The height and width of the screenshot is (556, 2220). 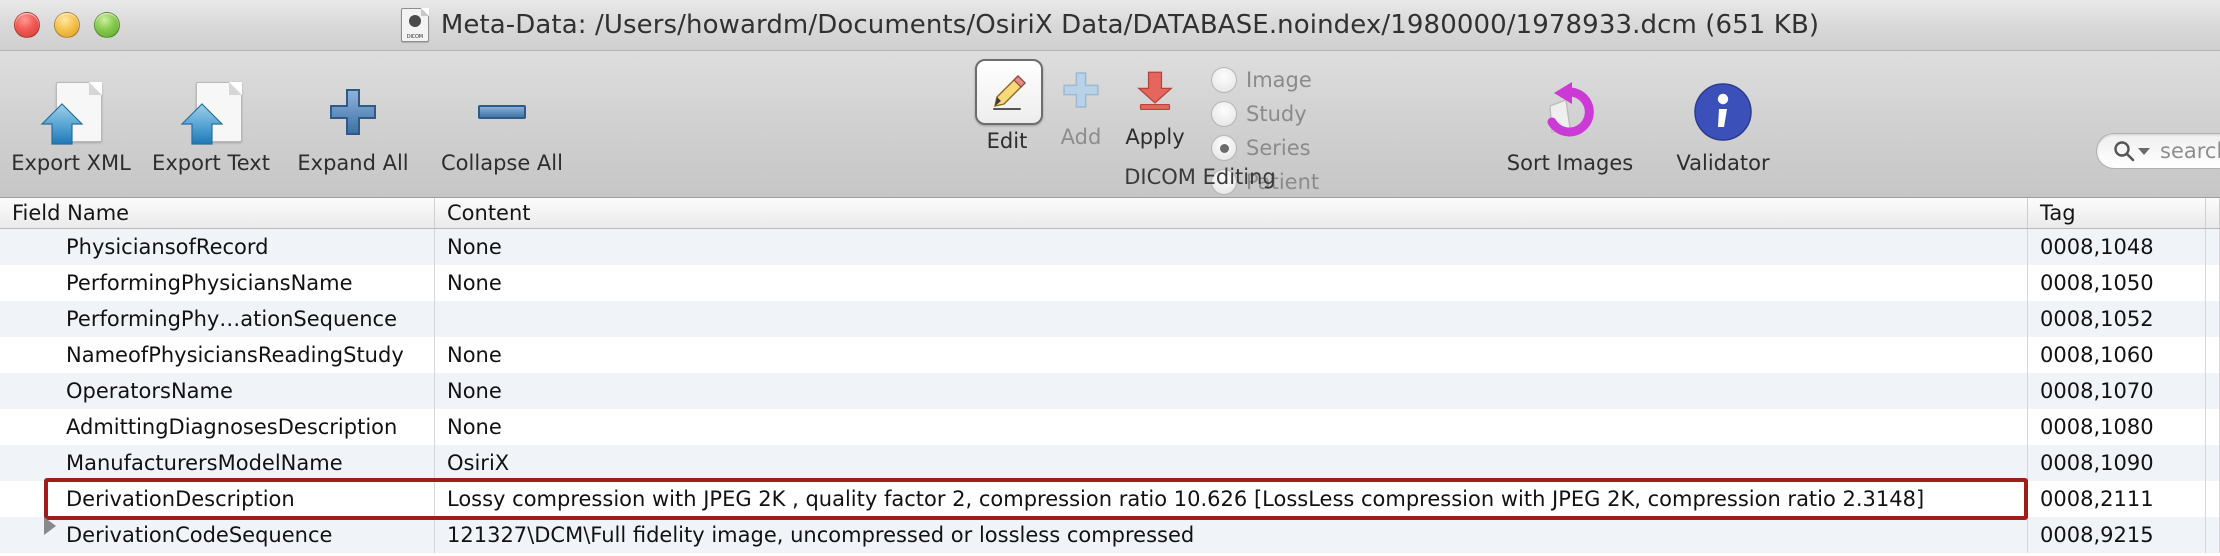 I want to click on cell-field-name: DerivationCodeSequence, so click(x=217, y=535).